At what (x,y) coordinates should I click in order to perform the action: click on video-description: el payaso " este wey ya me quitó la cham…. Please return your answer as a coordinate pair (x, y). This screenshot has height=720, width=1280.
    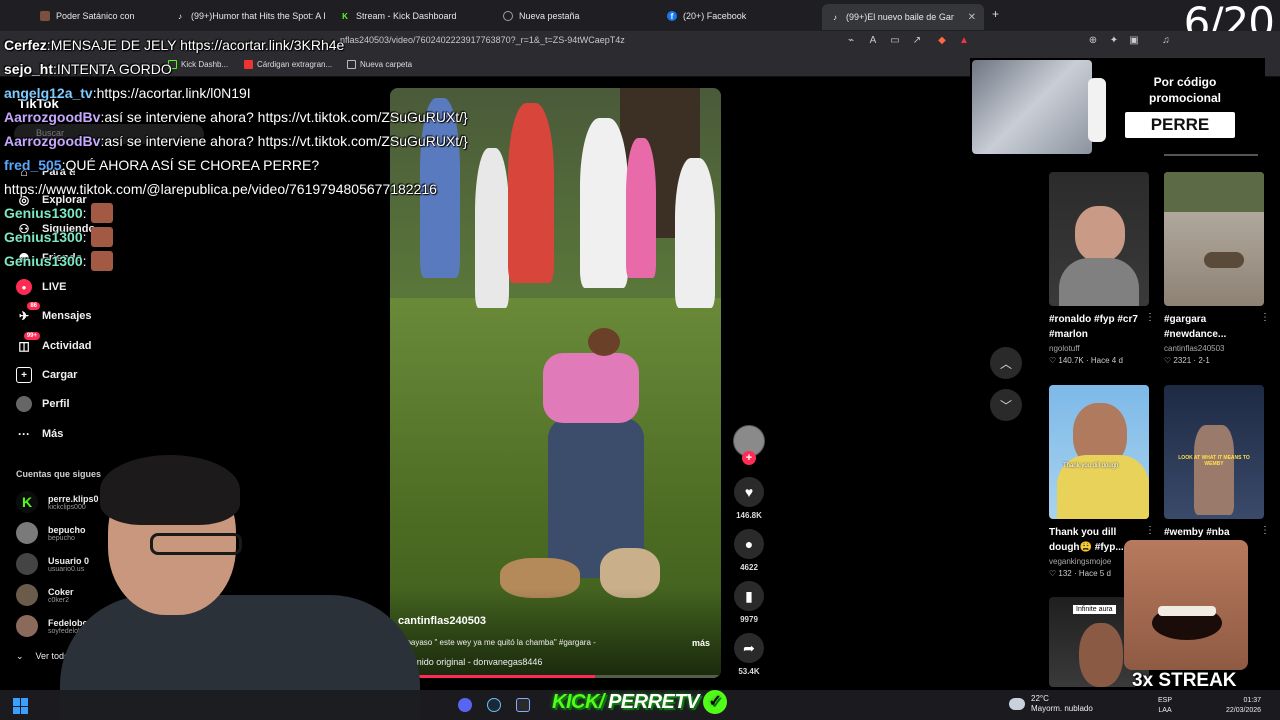
    Looking at the image, I should click on (497, 642).